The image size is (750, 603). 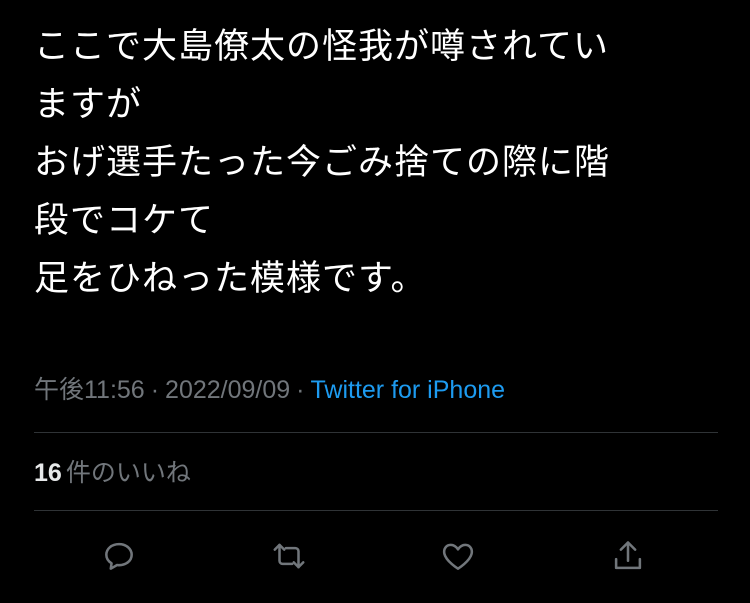 What do you see at coordinates (322, 163) in the screenshot?
I see `tweet-text-line: おげ選手たった今ごみ捨ての際に階` at bounding box center [322, 163].